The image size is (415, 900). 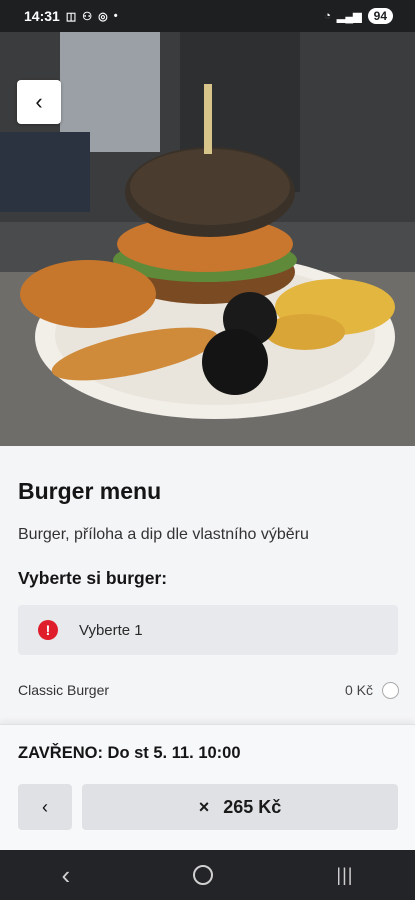 I want to click on burger-option-classic: Classic Burger 0 Kč, so click(x=208, y=690).